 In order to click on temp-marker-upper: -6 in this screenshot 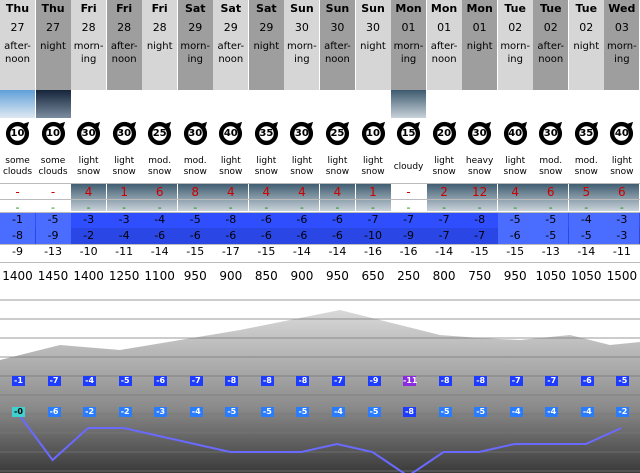, I will do `click(587, 381)`.